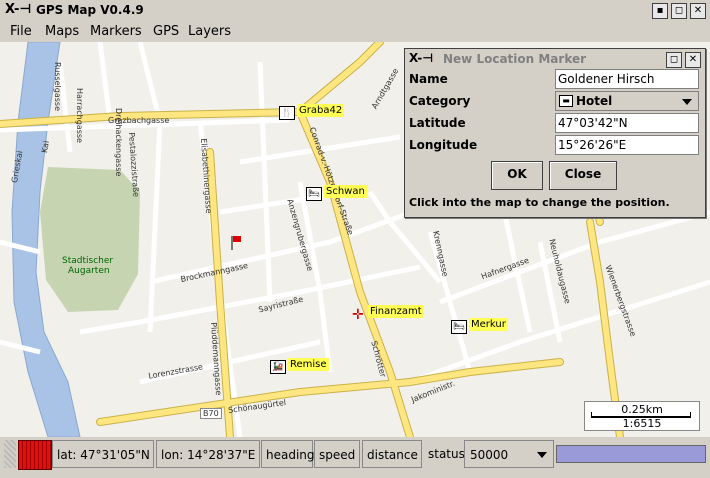 This screenshot has width=710, height=478. Describe the element at coordinates (345, 191) in the screenshot. I see `poi-label-schwan: Schwan` at that location.